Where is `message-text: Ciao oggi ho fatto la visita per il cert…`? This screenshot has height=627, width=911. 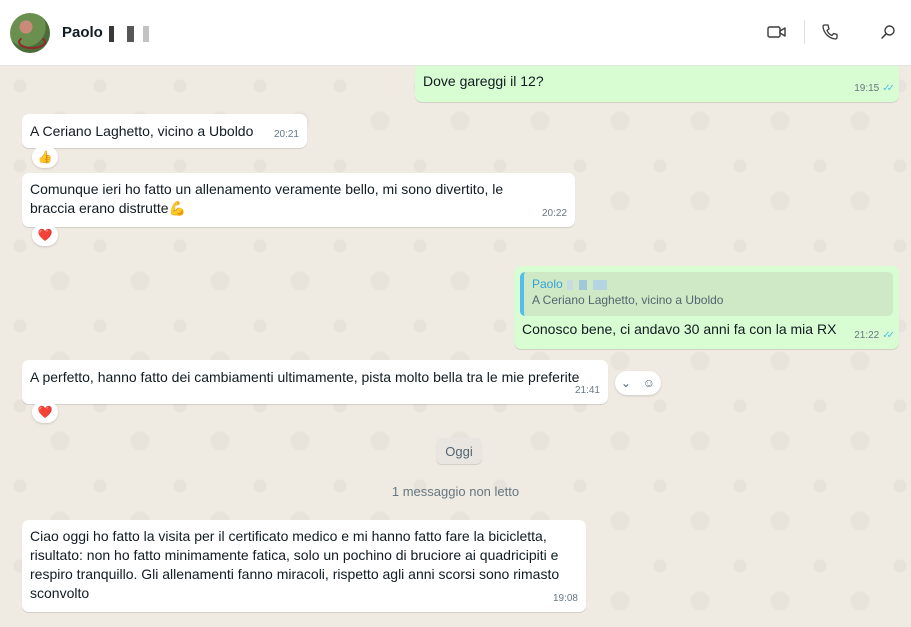
message-text: Ciao oggi ho fatto la visita per il cert… is located at coordinates (295, 564).